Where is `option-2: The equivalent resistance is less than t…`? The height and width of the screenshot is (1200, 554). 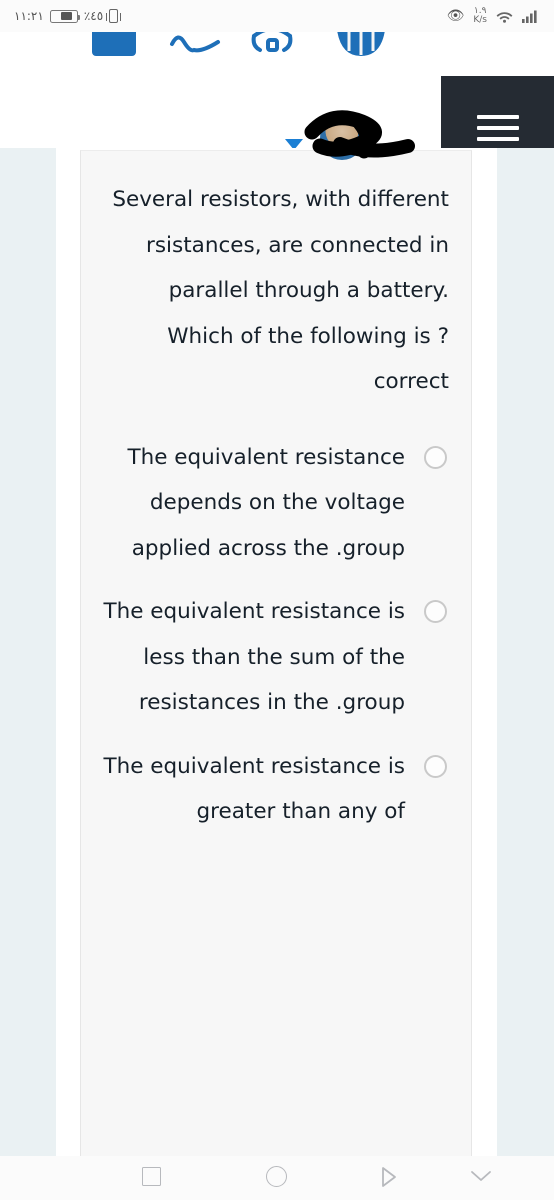
option-2: The equivalent resistance is less than t… is located at coordinates (276, 657).